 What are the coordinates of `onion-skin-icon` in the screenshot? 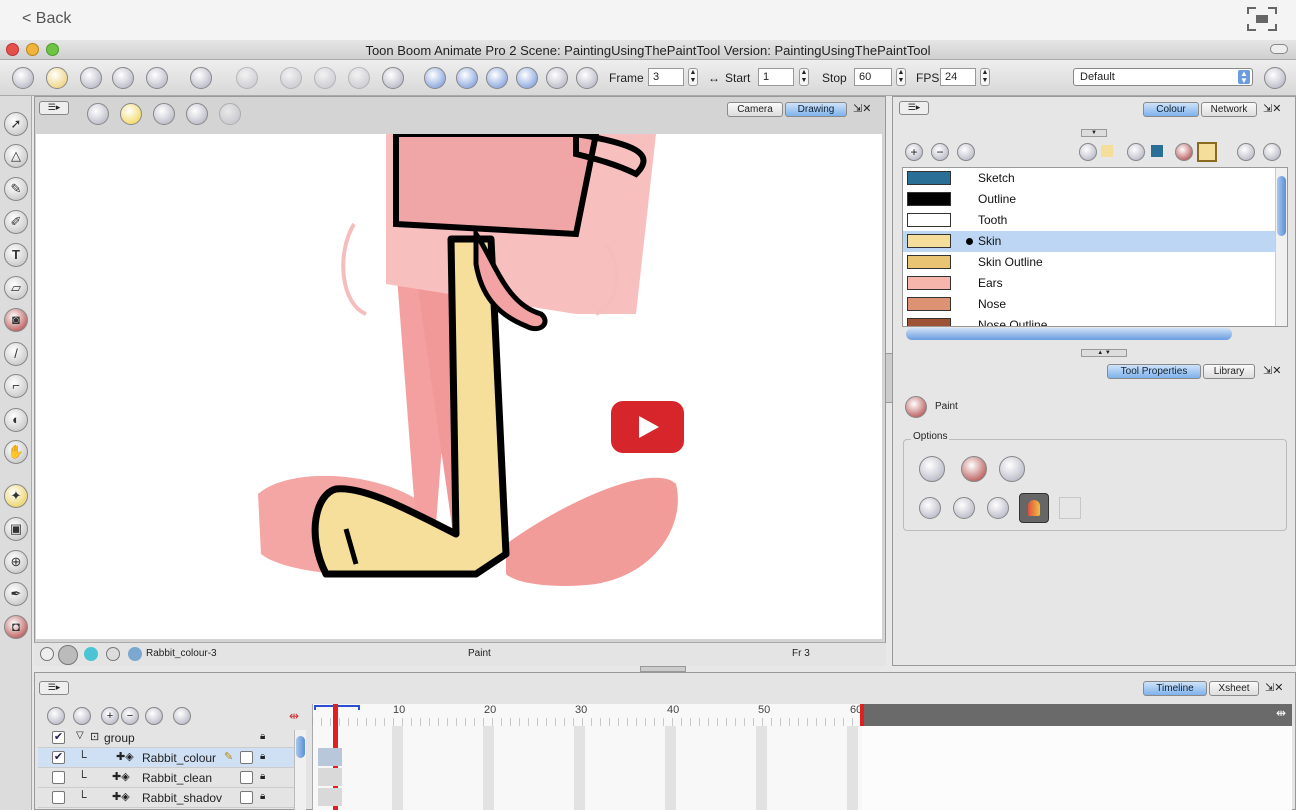 It's located at (164, 114).